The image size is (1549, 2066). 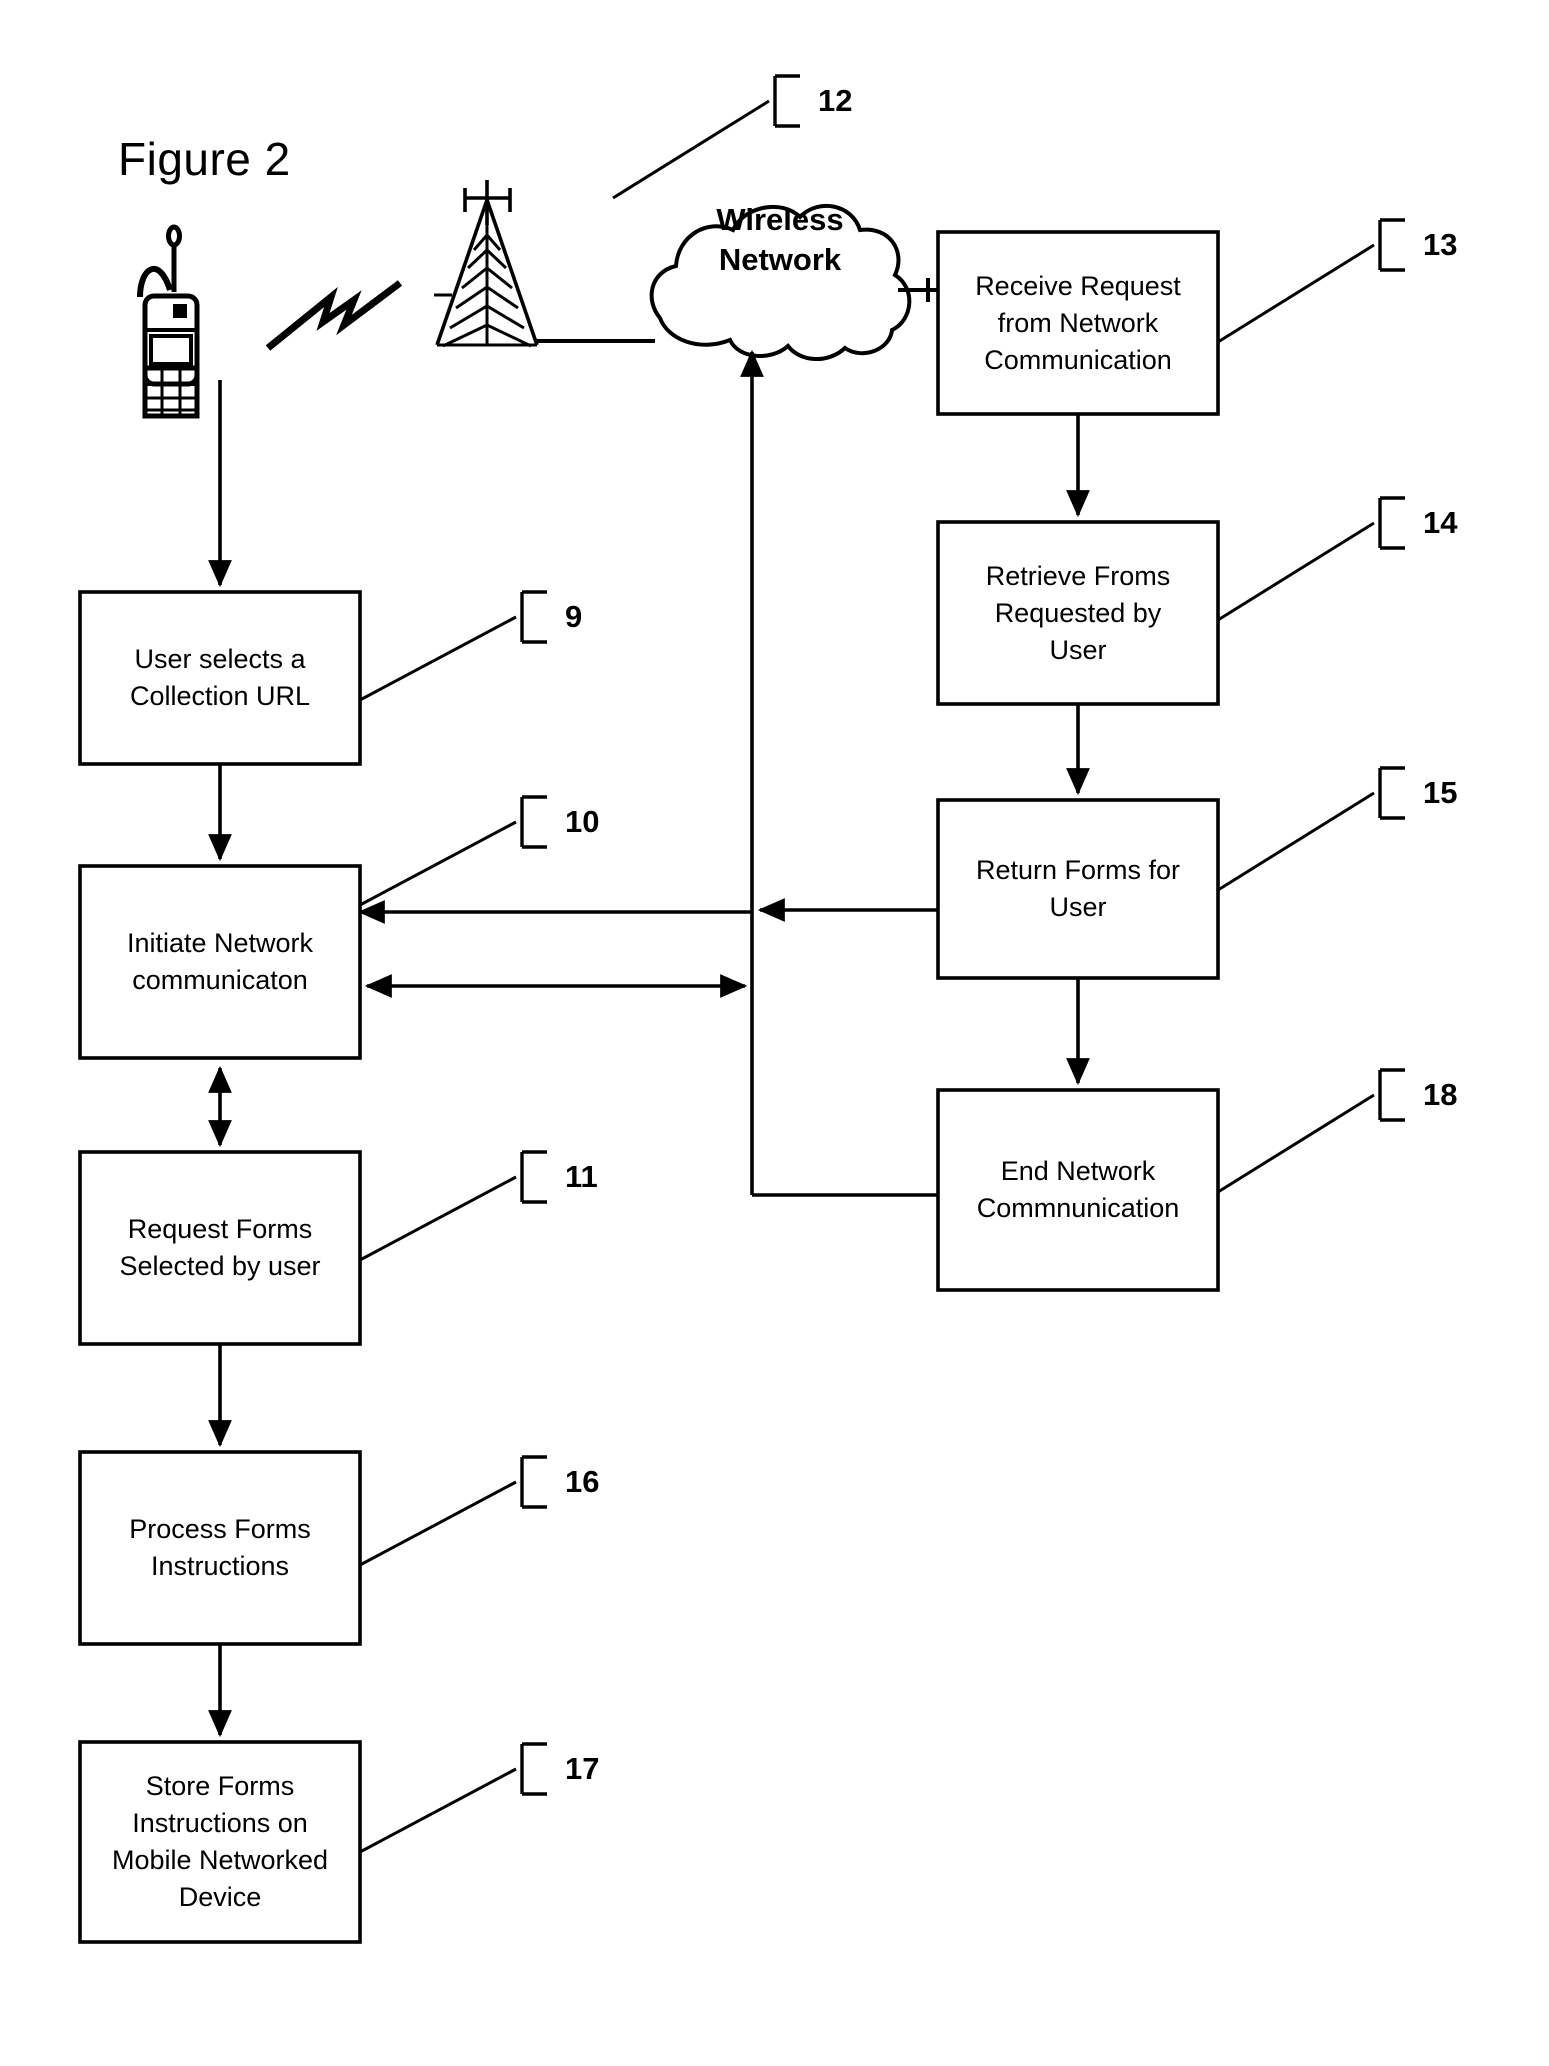 What do you see at coordinates (1440, 244) in the screenshot?
I see `reference-number-13: 13` at bounding box center [1440, 244].